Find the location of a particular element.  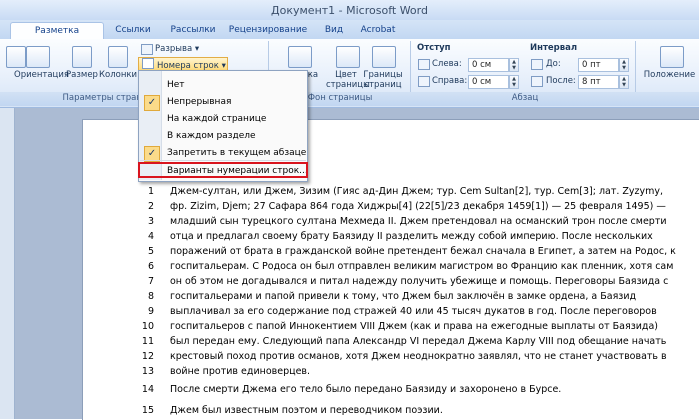

document-line: войне против единоверцев. is located at coordinates (240, 371).